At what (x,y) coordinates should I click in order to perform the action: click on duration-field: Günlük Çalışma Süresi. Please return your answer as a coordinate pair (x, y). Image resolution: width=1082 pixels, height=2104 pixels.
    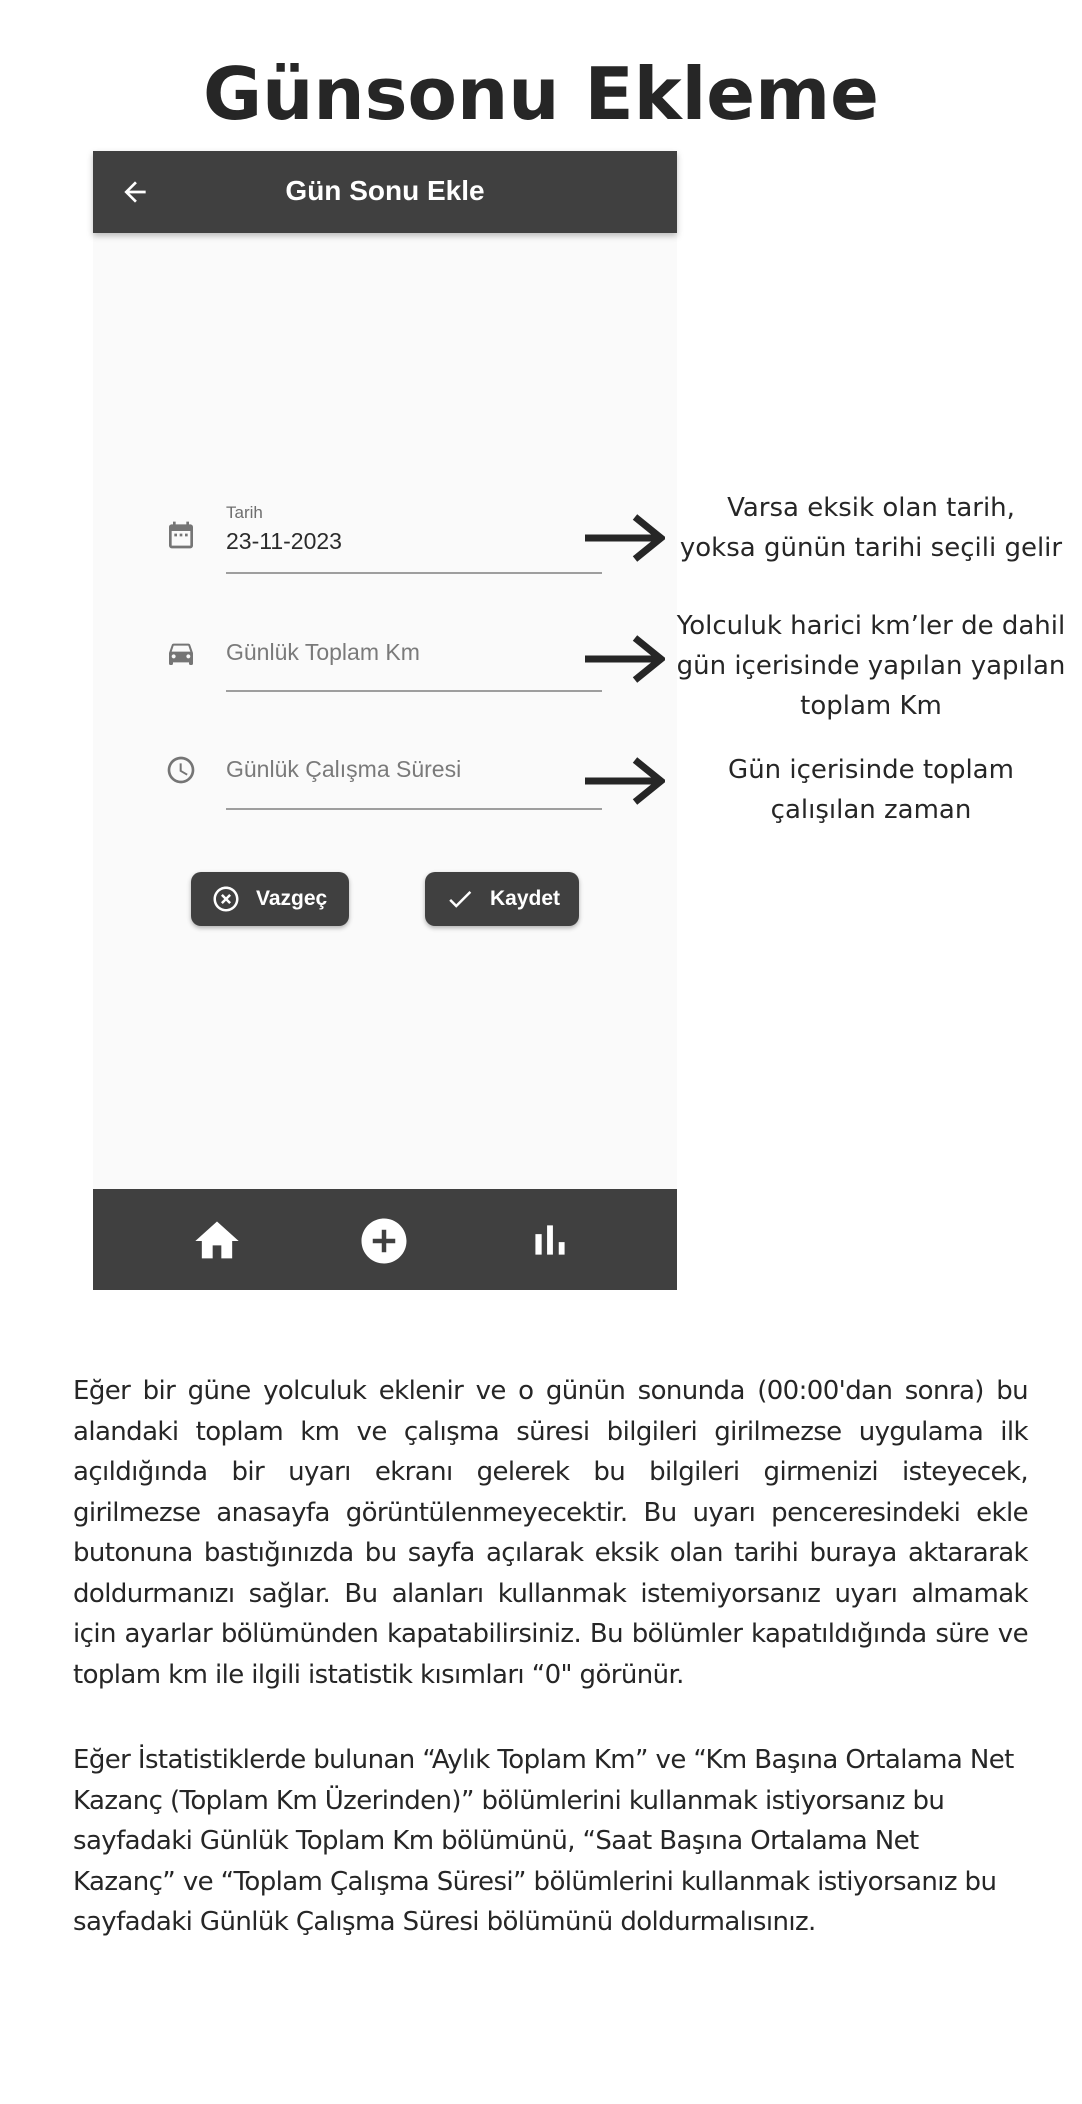
    Looking at the image, I should click on (385, 787).